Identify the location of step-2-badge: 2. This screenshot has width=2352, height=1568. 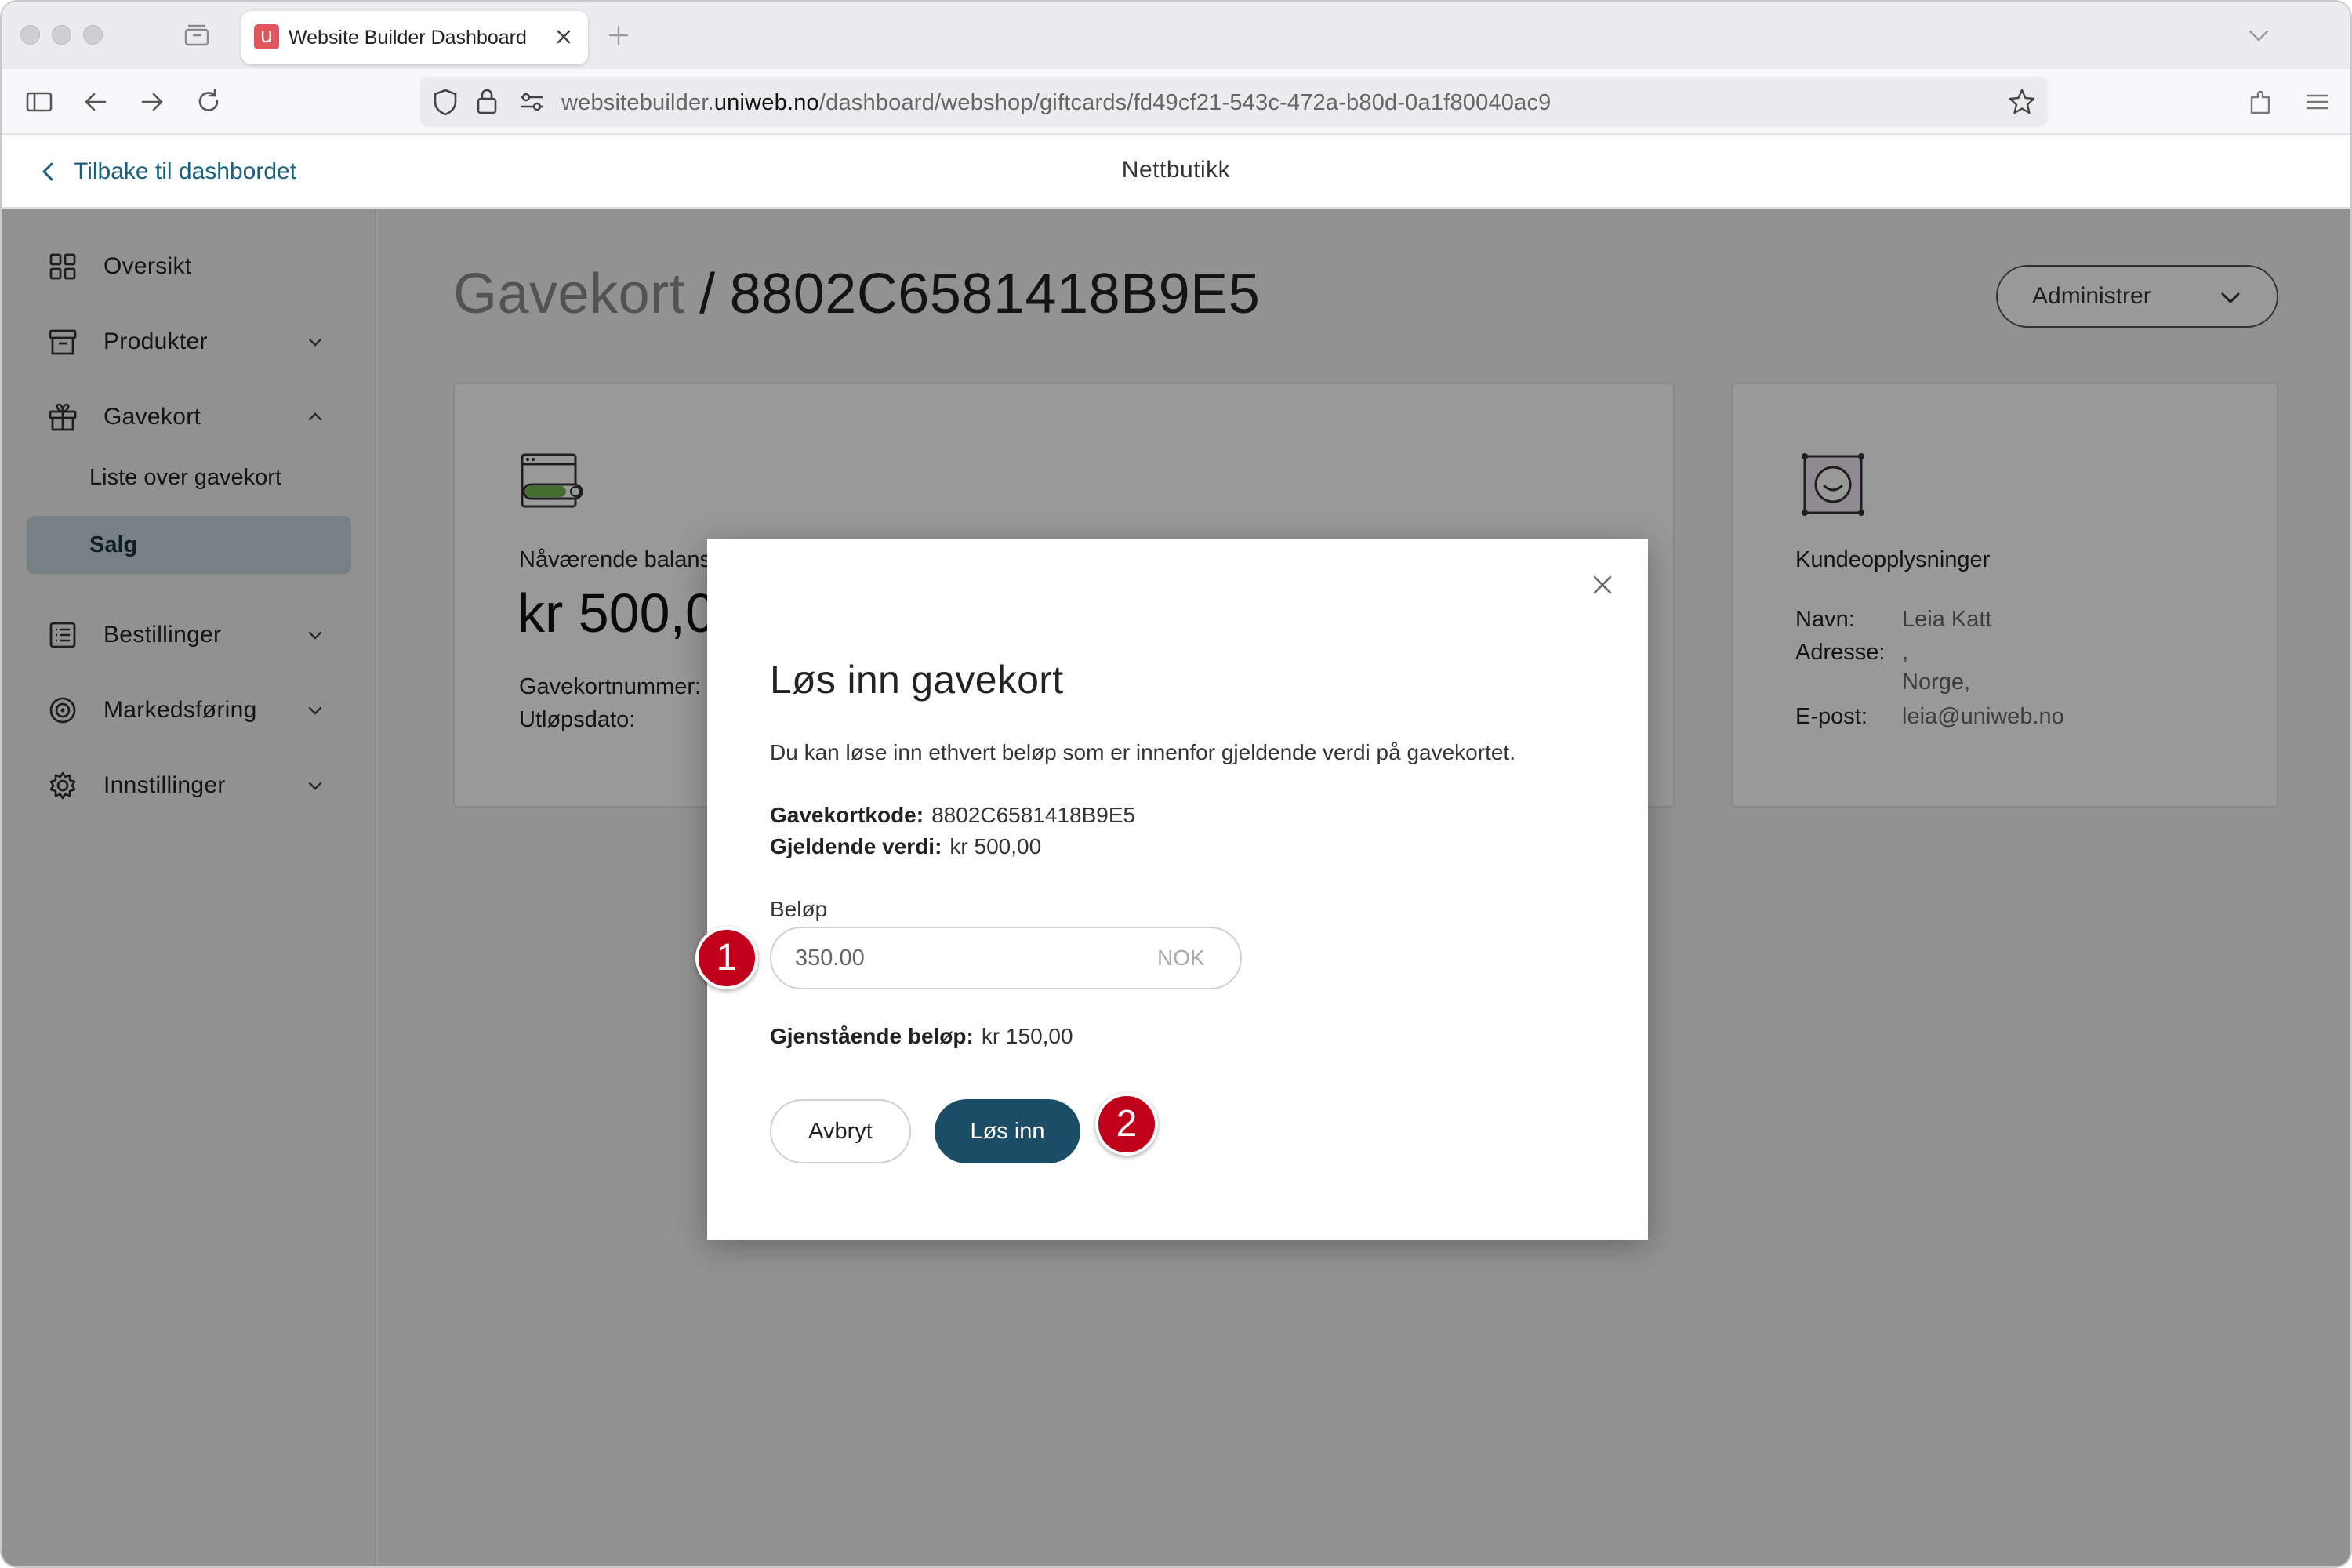
(1126, 1124).